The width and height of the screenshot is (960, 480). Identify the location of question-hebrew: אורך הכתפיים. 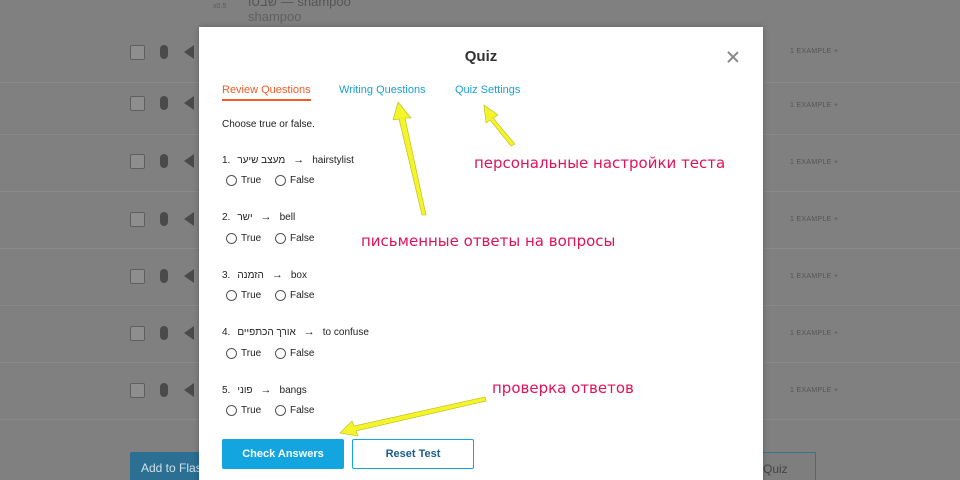
(266, 332).